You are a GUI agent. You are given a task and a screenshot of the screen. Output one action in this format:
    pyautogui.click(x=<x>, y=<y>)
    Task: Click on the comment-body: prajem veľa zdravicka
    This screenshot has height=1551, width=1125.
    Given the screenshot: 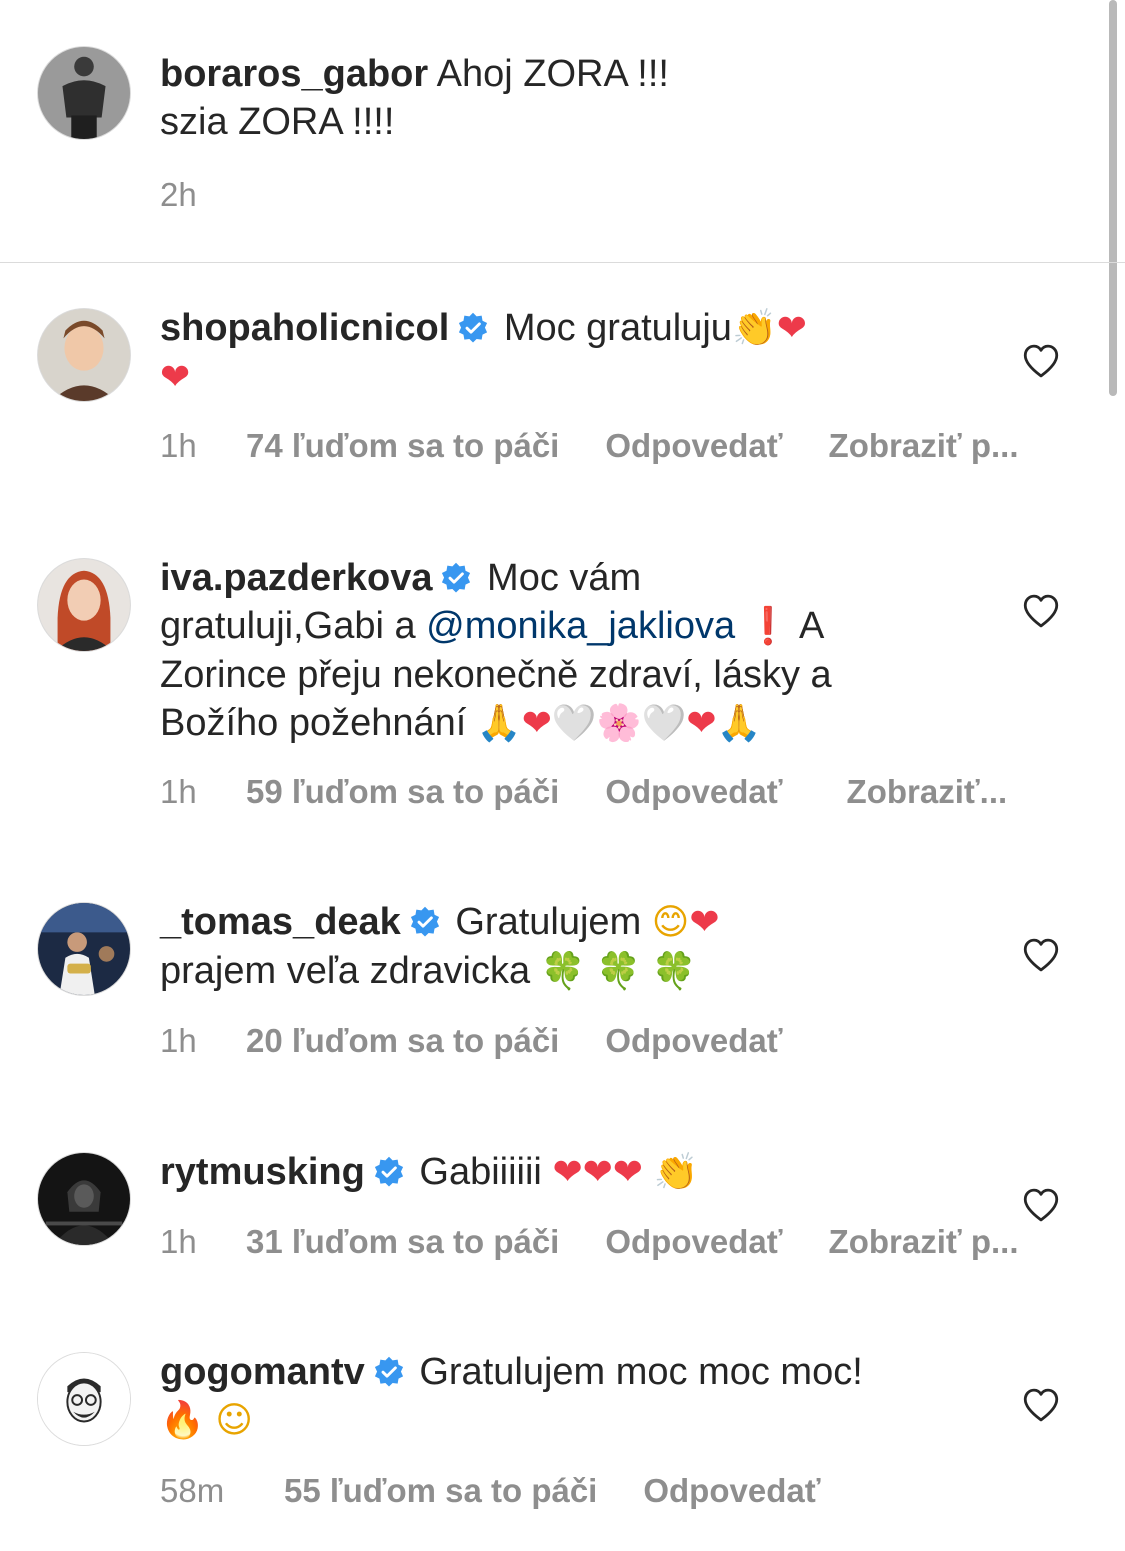 What is the action you would take?
    pyautogui.click(x=345, y=971)
    